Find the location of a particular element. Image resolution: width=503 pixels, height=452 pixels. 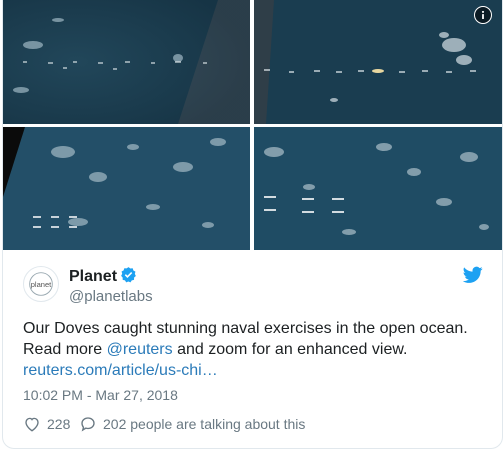

reply-text: 202 people are talking about this is located at coordinates (204, 424).